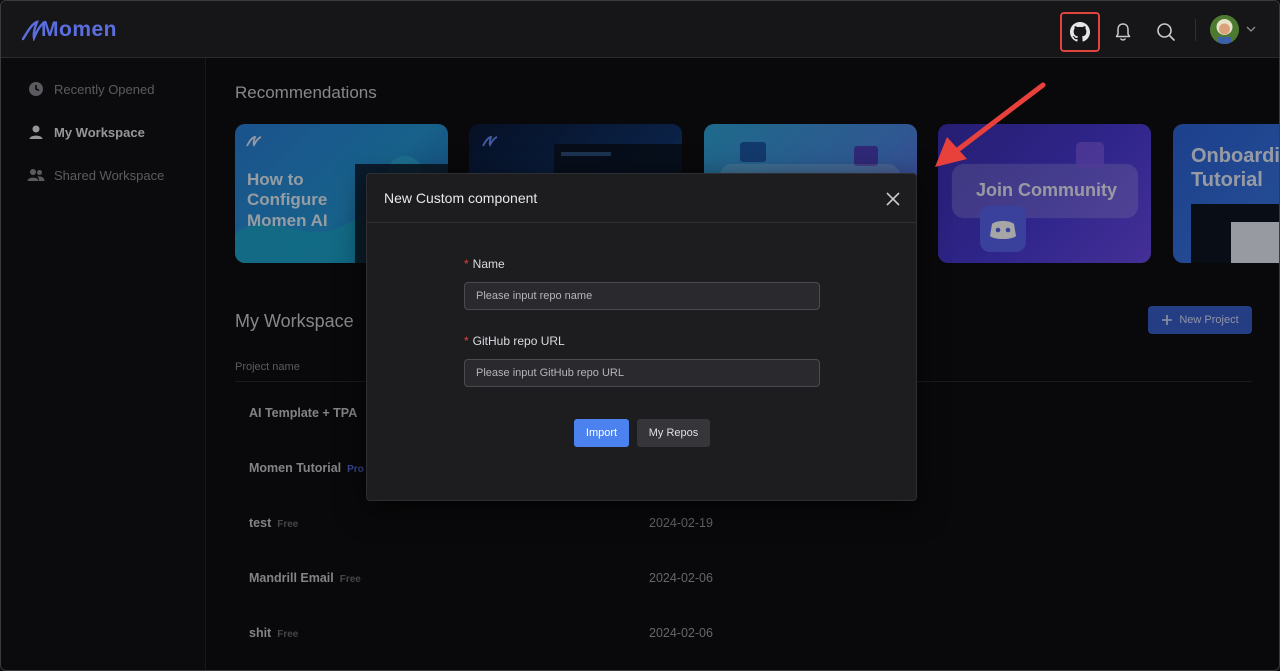  I want to click on avatar-image, so click(1224, 29).